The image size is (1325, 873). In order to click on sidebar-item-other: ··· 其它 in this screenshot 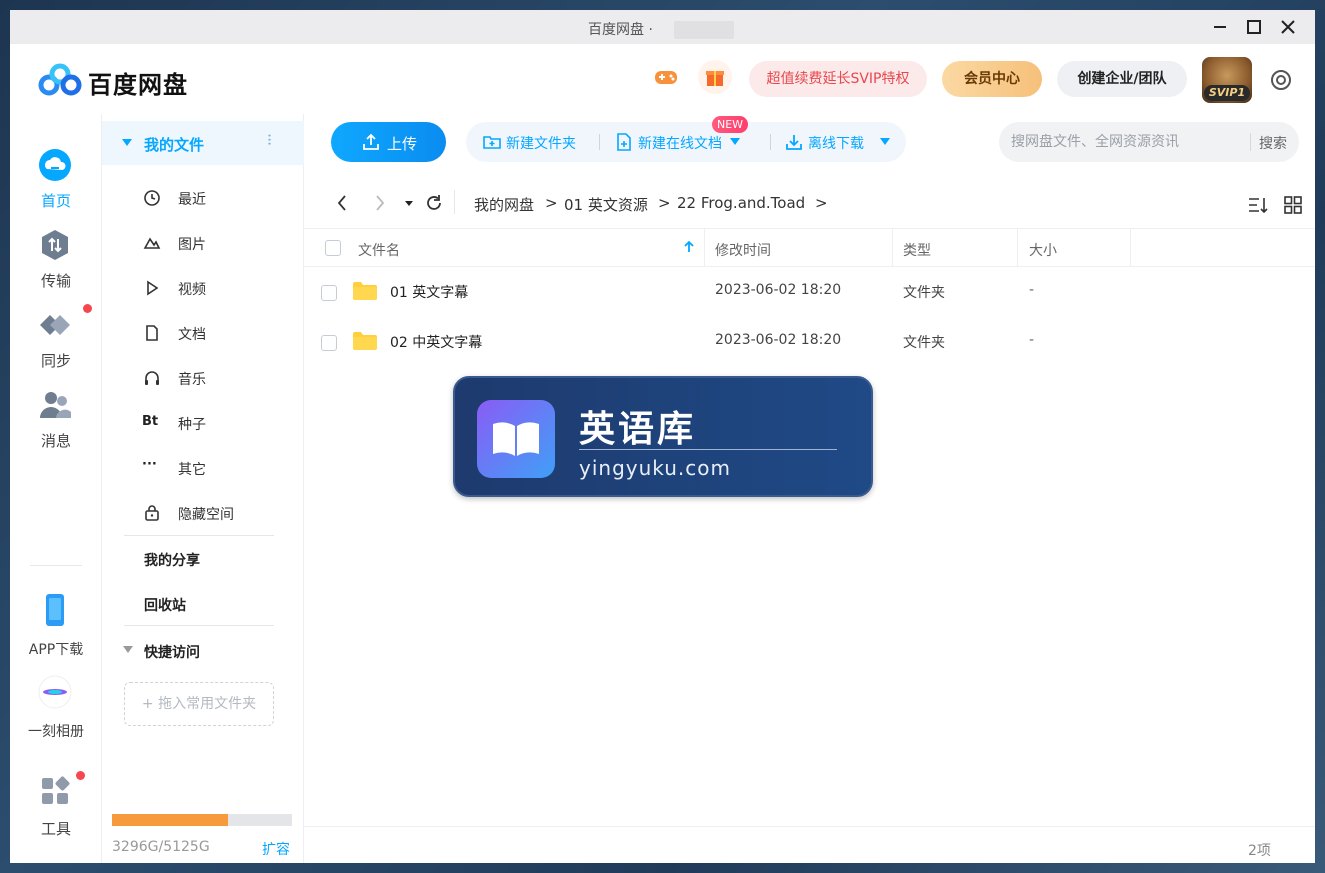, I will do `click(203, 468)`.